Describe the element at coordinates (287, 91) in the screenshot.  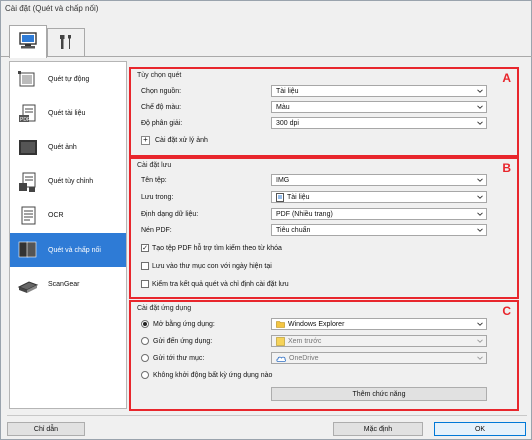
I see `source-value: Tài liệu` at that location.